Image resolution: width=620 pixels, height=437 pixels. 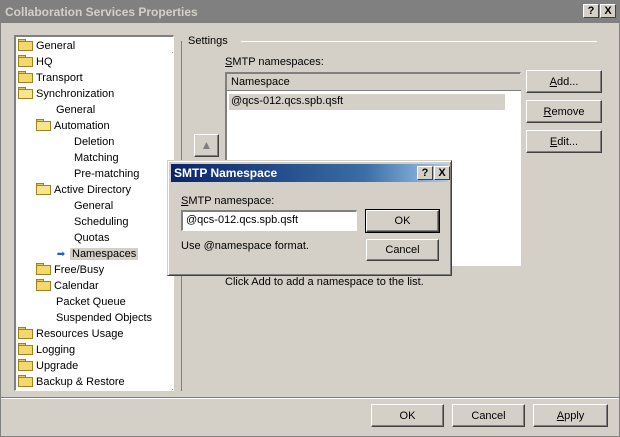 What do you see at coordinates (402, 250) in the screenshot?
I see `dialog-cancel-button: Cancel` at bounding box center [402, 250].